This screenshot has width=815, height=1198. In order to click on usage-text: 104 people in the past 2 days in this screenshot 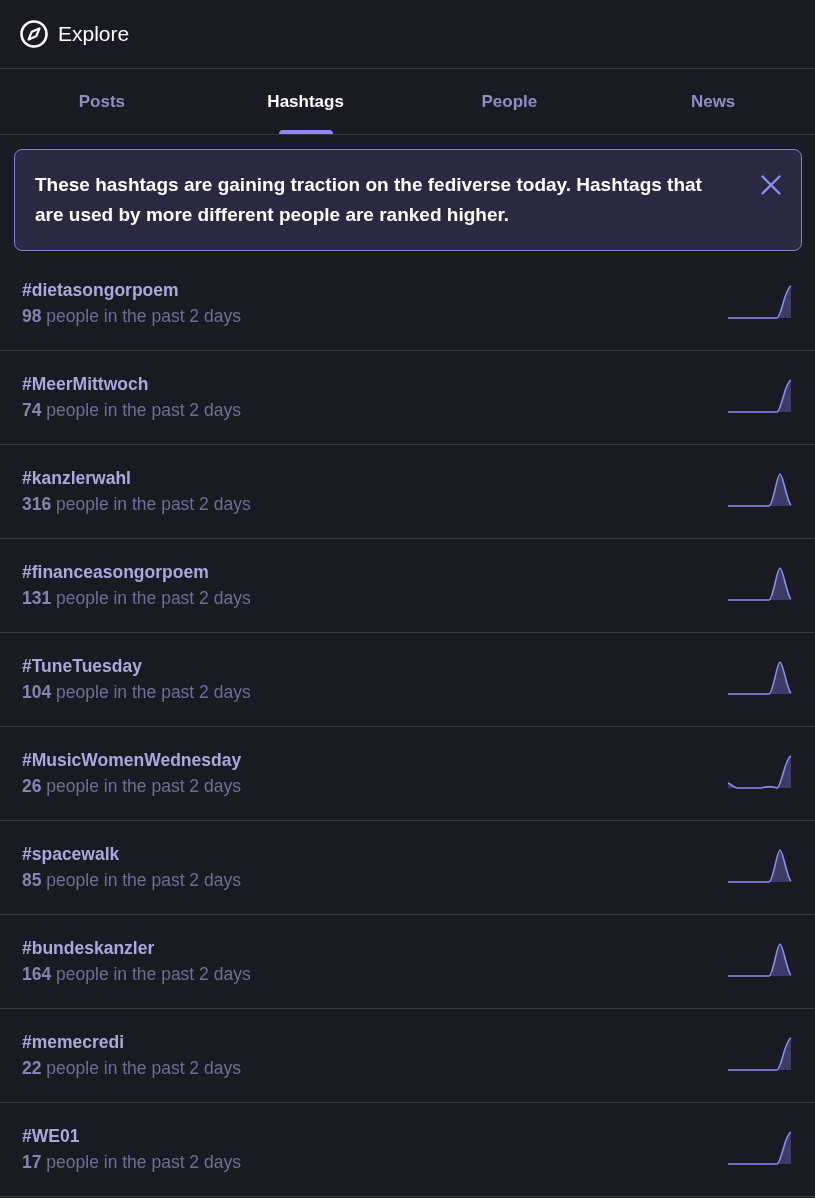, I will do `click(136, 692)`.